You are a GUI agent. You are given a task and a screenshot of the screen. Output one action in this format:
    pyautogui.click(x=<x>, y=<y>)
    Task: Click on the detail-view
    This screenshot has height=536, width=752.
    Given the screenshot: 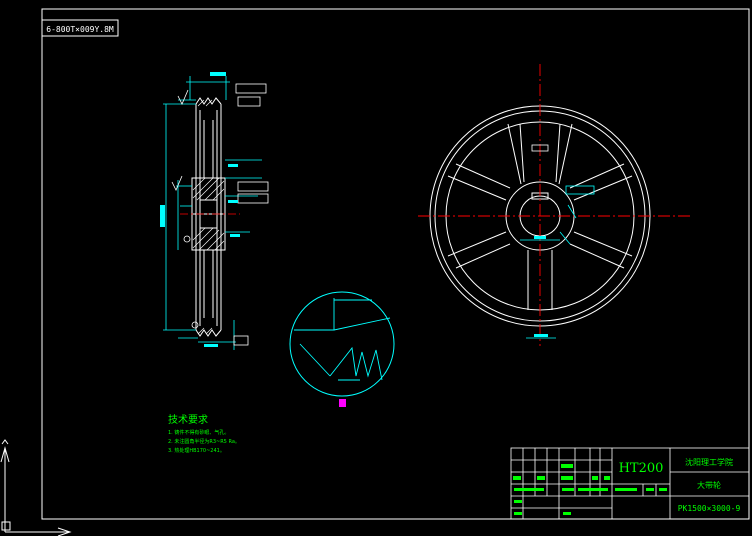 What is the action you would take?
    pyautogui.click(x=342, y=349)
    